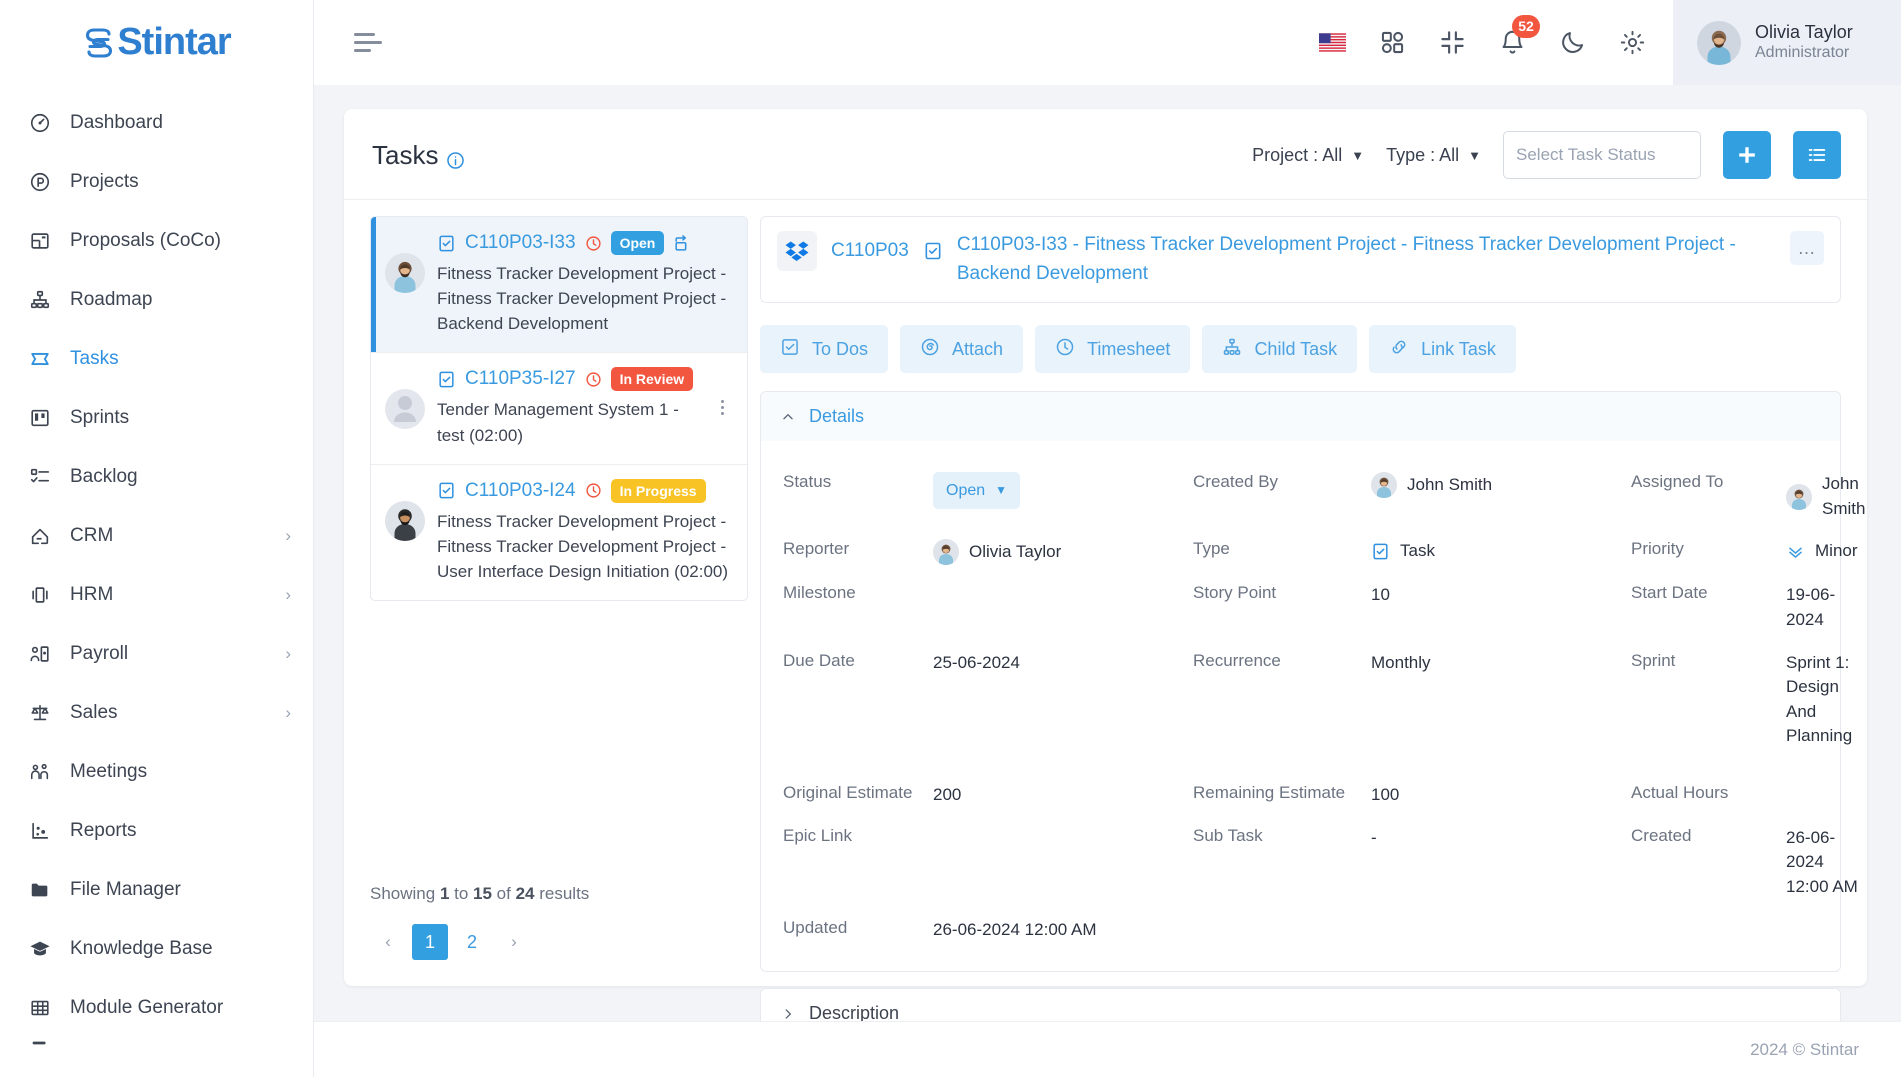 This screenshot has width=1901, height=1077. What do you see at coordinates (1332, 43) in the screenshot?
I see `us-flag-icon` at bounding box center [1332, 43].